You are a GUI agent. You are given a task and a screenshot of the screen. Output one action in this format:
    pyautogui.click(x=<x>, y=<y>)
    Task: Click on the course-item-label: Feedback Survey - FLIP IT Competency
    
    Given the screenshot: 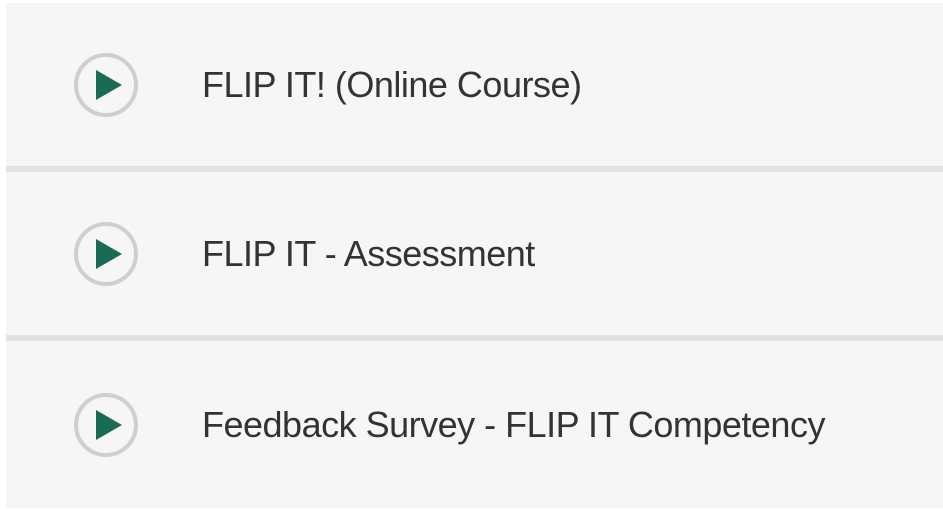 What is the action you would take?
    pyautogui.click(x=513, y=425)
    